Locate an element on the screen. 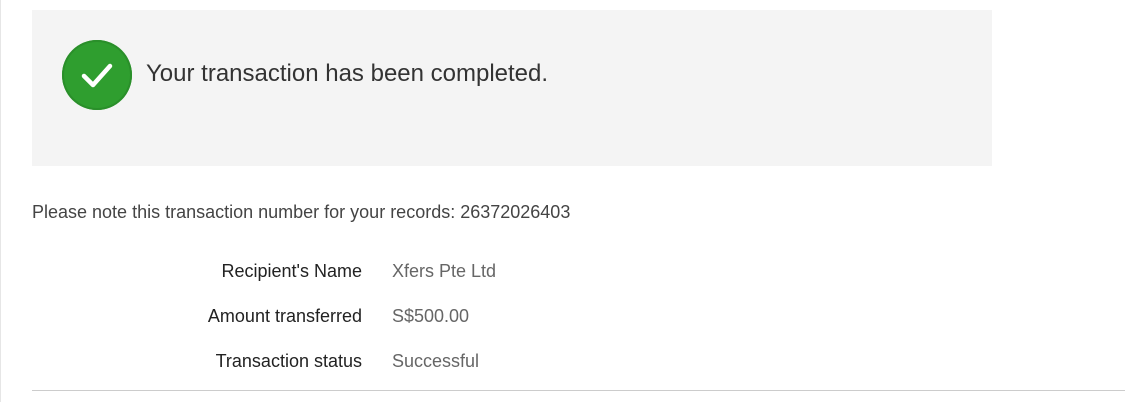 Image resolution: width=1125 pixels, height=402 pixels. detail-row-recipient: Recipient's Name Xfers Pte Ltd is located at coordinates (332, 278).